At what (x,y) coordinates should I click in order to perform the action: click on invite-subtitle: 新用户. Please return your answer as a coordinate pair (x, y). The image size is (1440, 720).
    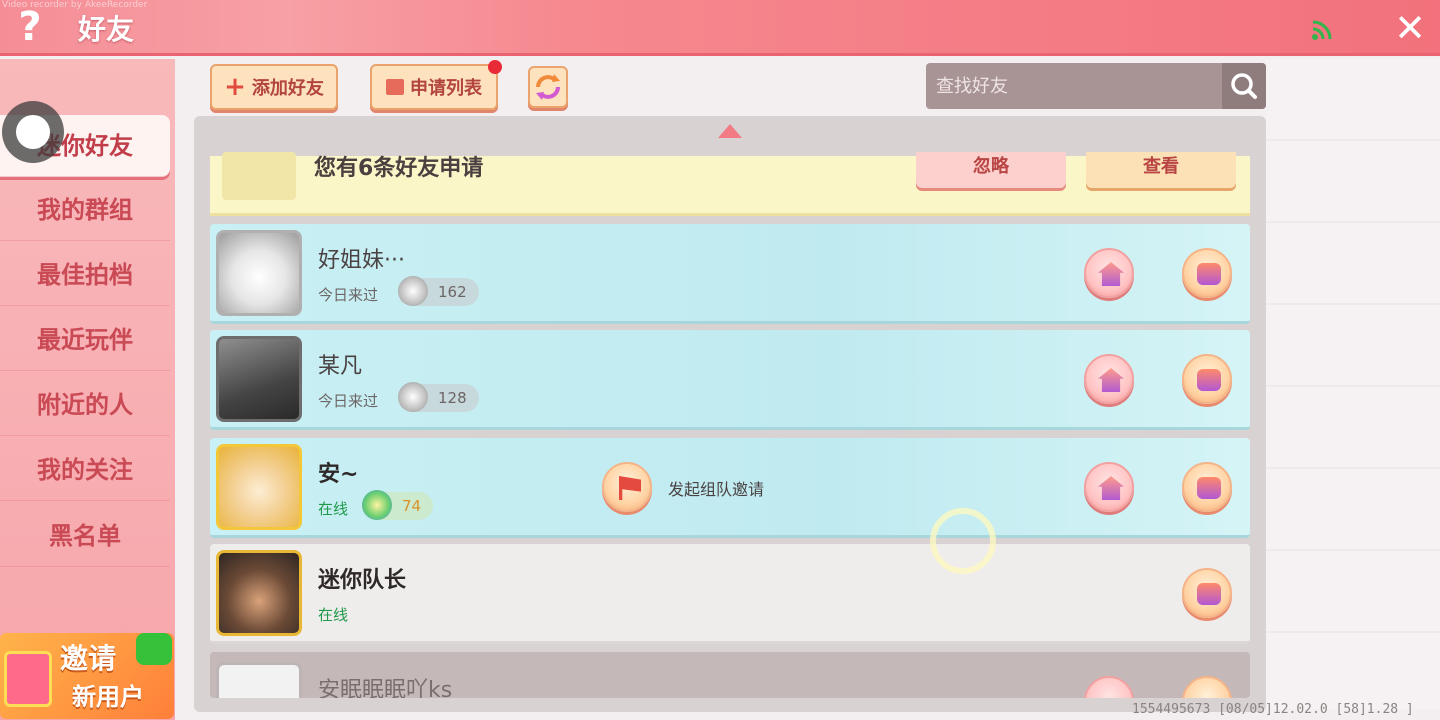
    Looking at the image, I should click on (108, 697).